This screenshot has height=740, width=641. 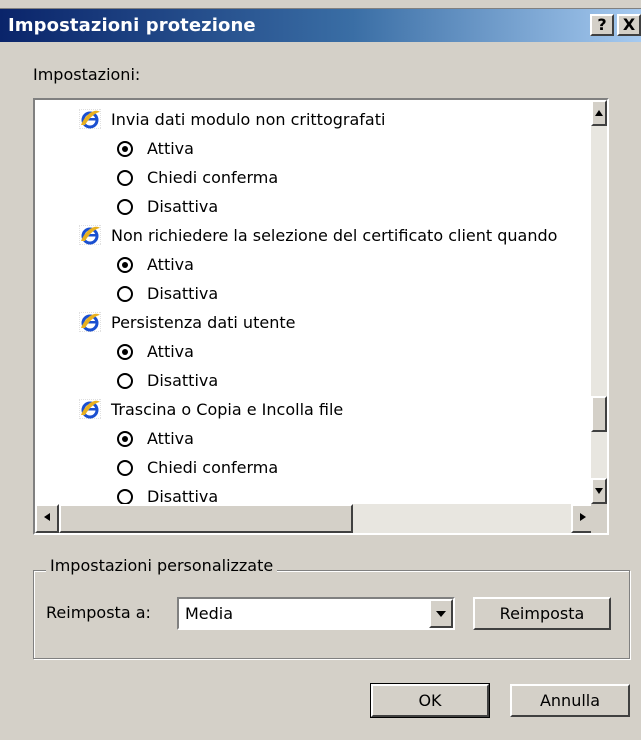 I want to click on setting-item: Trascina o Copia e Incolla file, so click(x=189, y=409).